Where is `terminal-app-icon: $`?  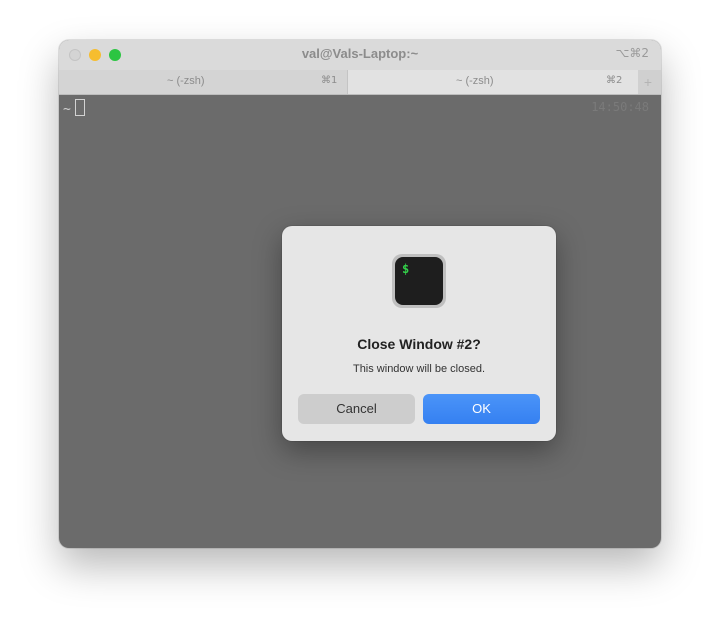
terminal-app-icon: $ is located at coordinates (419, 281).